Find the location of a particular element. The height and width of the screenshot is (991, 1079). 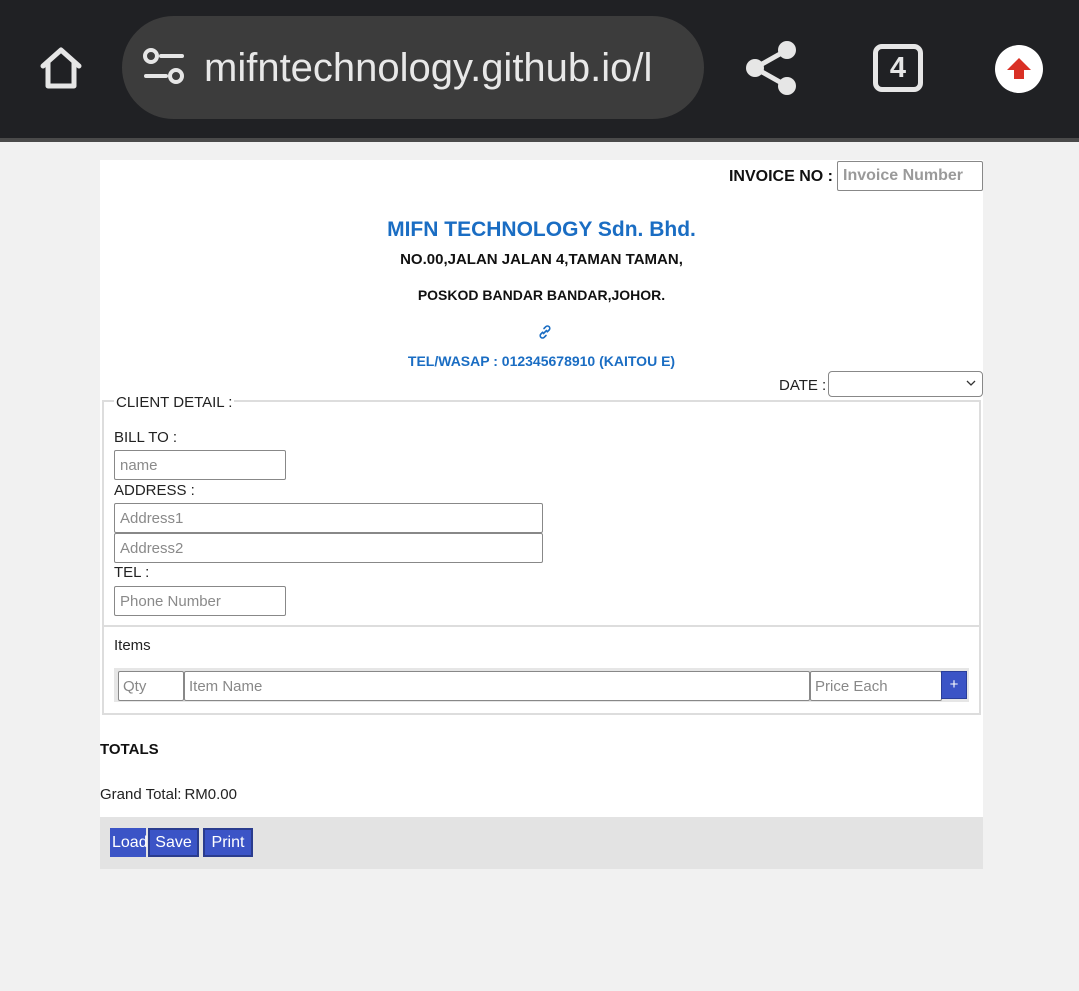

client-name-input is located at coordinates (200, 465).